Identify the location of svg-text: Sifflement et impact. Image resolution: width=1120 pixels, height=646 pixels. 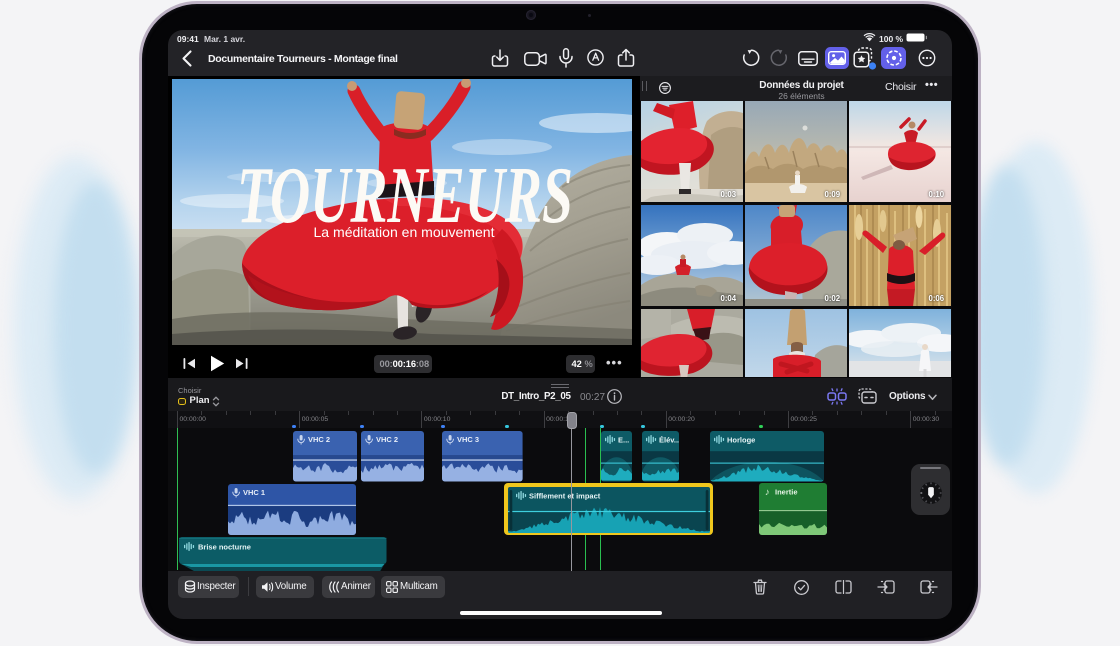
(565, 495).